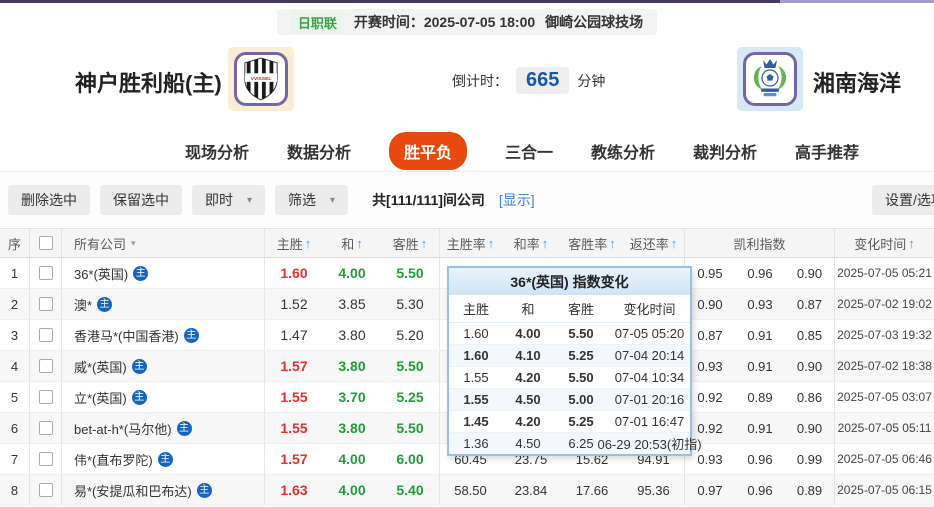 Image resolution: width=934 pixels, height=507 pixels. What do you see at coordinates (163, 243) in the screenshot?
I see `header-company: 所有公司 ▾` at bounding box center [163, 243].